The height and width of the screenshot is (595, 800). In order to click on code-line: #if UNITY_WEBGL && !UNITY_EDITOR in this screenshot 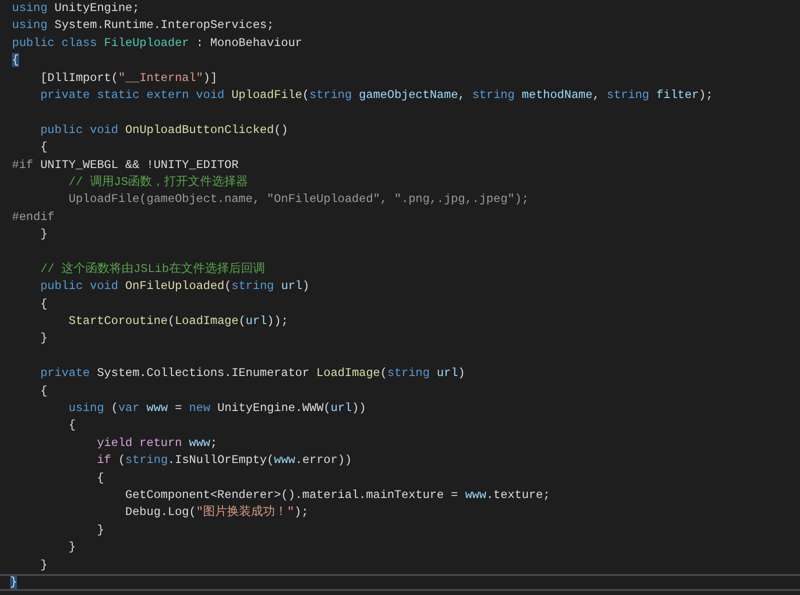, I will do `click(125, 165)`.